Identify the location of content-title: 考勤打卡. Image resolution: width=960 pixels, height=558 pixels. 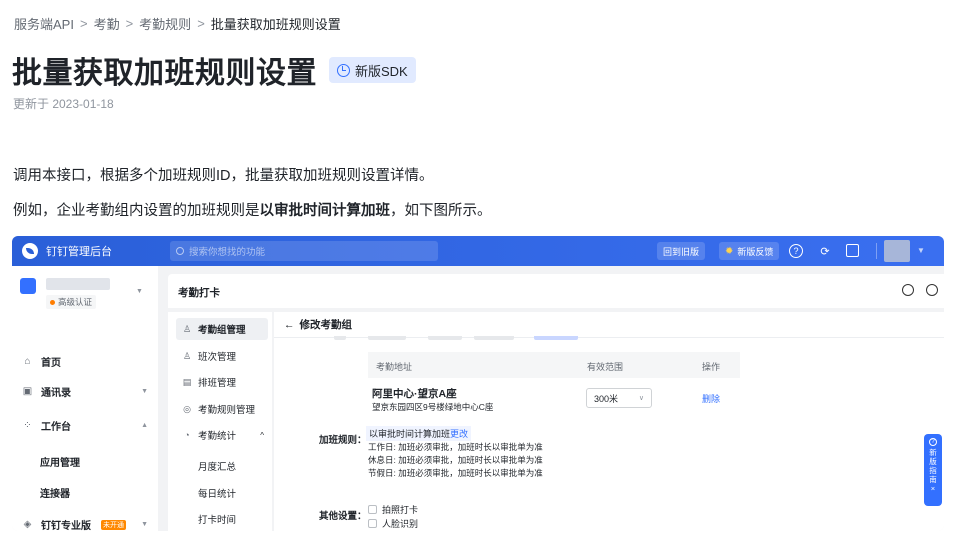
(199, 293).